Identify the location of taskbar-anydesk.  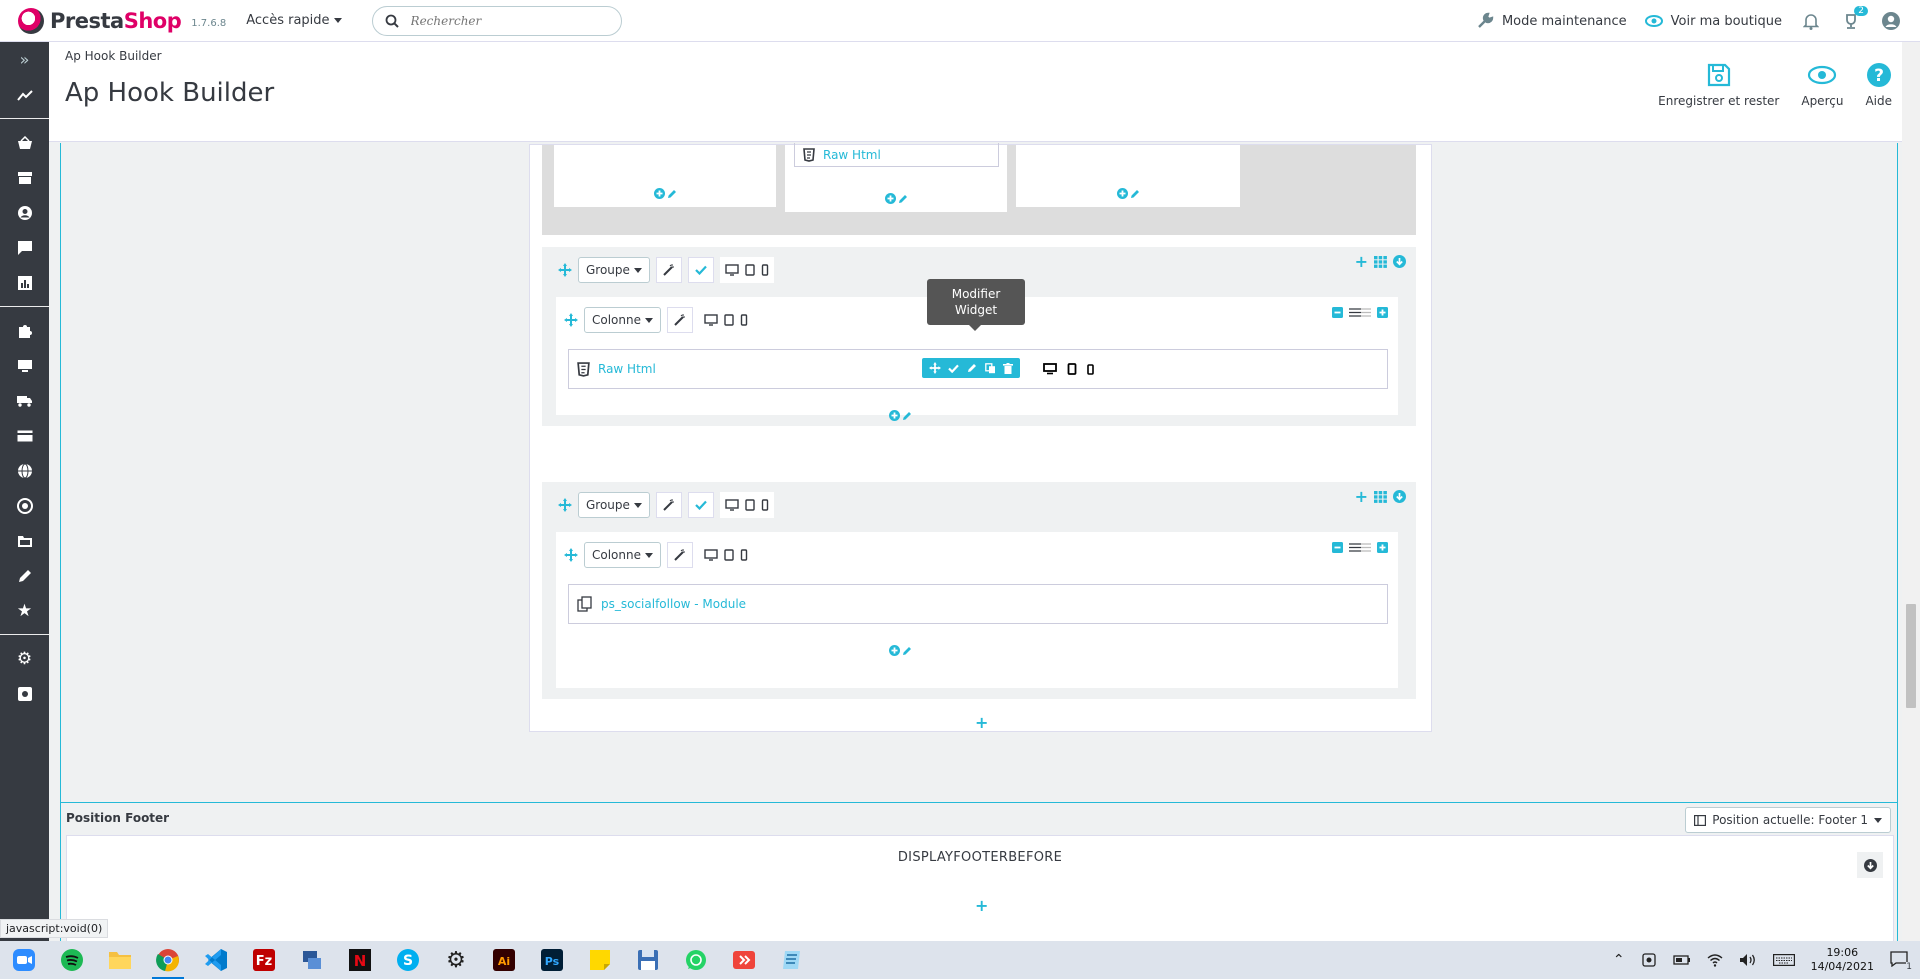
(744, 960).